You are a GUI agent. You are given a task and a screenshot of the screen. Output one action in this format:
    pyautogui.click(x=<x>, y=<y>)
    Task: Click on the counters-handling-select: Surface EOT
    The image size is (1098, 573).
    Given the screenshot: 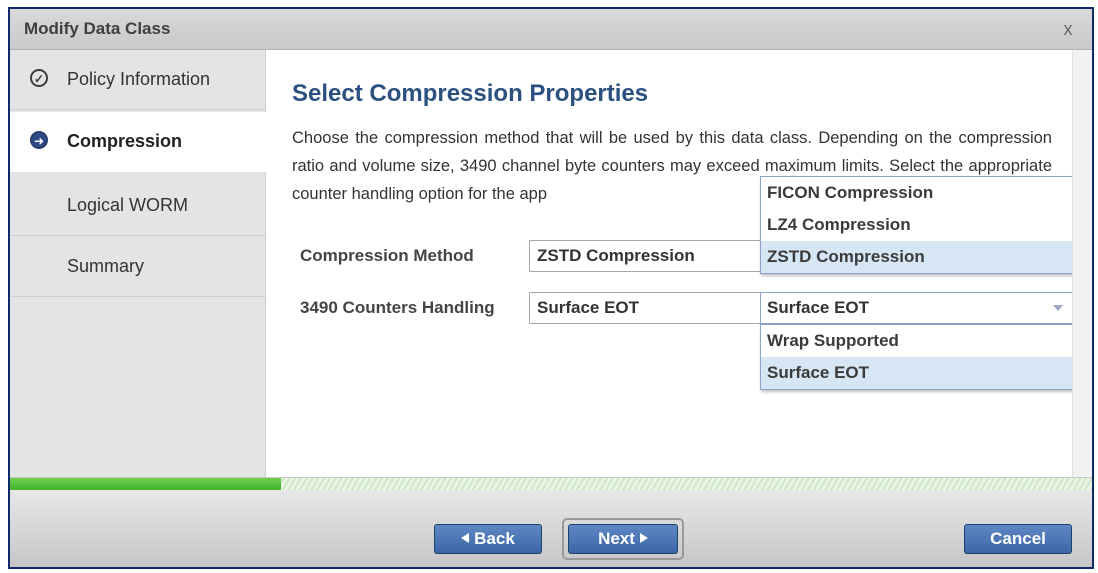 What is the action you would take?
    pyautogui.click(x=917, y=308)
    